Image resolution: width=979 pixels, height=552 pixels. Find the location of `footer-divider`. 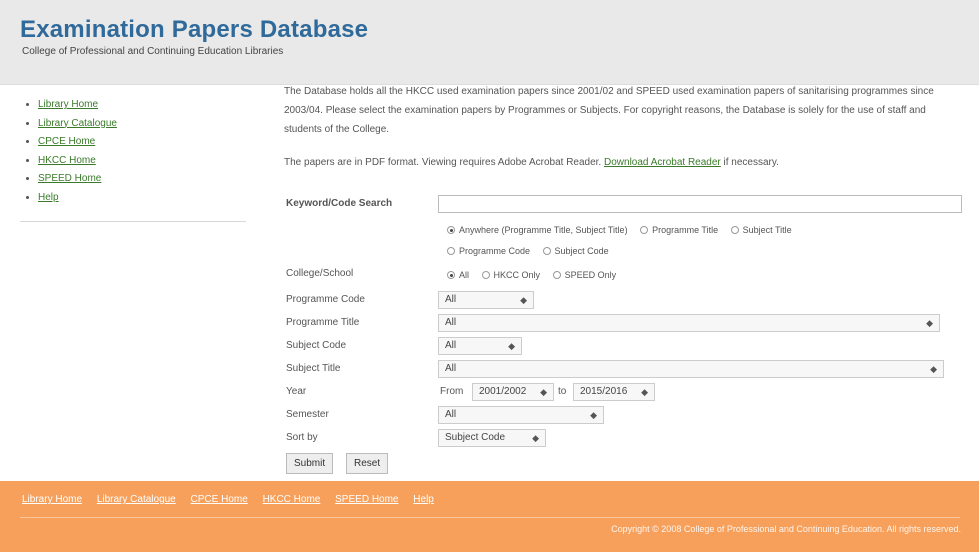

footer-divider is located at coordinates (490, 517).